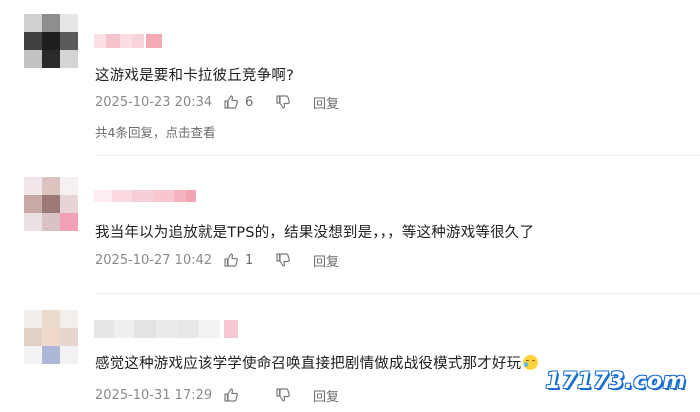 The width and height of the screenshot is (700, 412). Describe the element at coordinates (217, 260) in the screenshot. I see `comment-meta: 2025-10-27 10:42 1 回复` at that location.